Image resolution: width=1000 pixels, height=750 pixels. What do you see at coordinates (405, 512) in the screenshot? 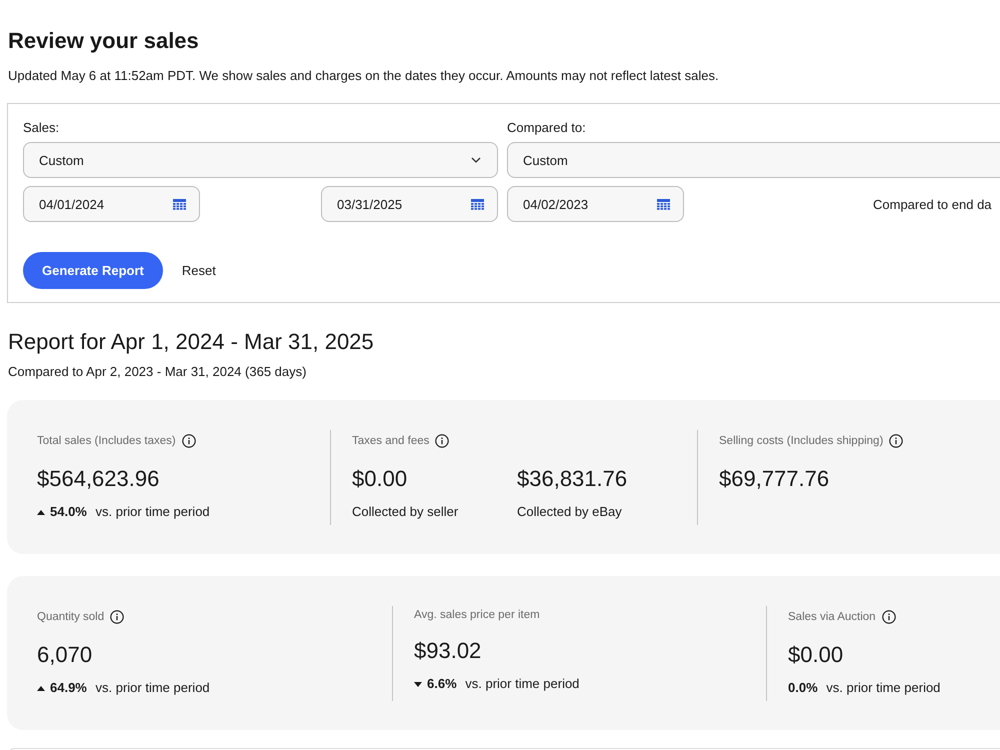
I see `metric-caption: Collected by seller` at bounding box center [405, 512].